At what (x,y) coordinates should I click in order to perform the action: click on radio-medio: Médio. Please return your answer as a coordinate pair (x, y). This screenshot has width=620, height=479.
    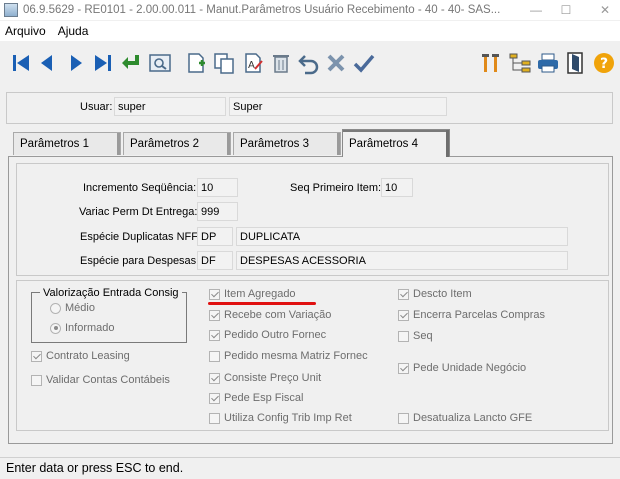
    Looking at the image, I should click on (72, 308).